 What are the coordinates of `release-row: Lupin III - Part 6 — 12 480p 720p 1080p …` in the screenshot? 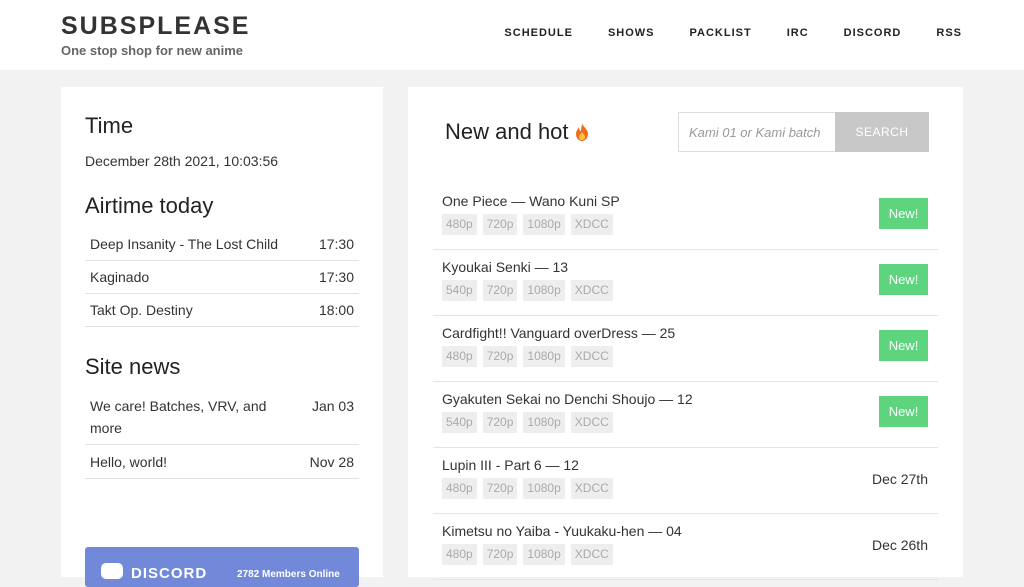 It's located at (685, 481).